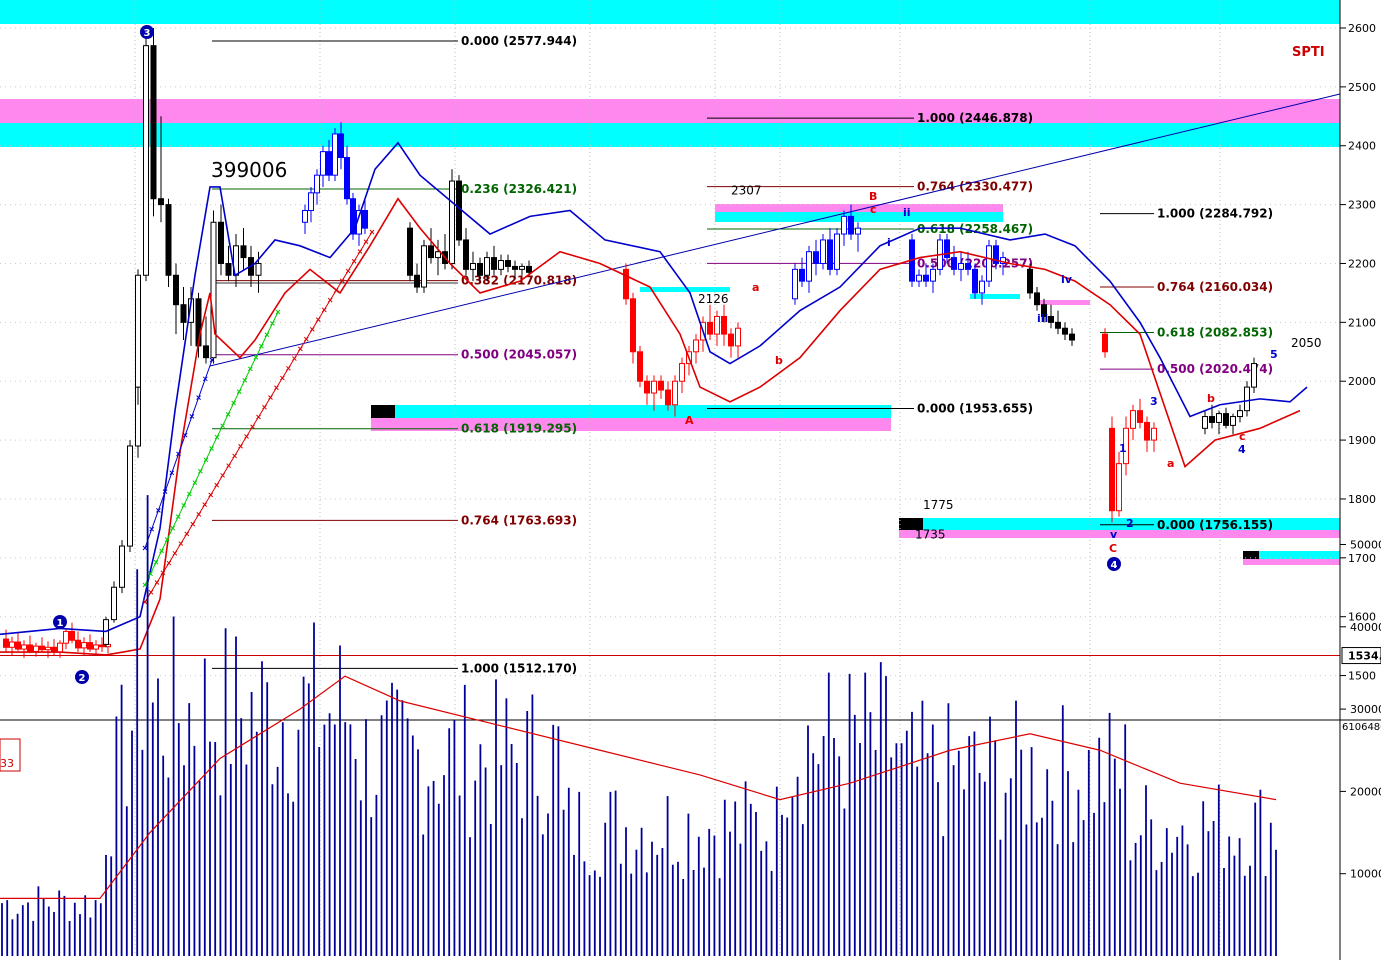  Describe the element at coordinates (930, 534) in the screenshot. I see `price-note-3: 1735` at that location.